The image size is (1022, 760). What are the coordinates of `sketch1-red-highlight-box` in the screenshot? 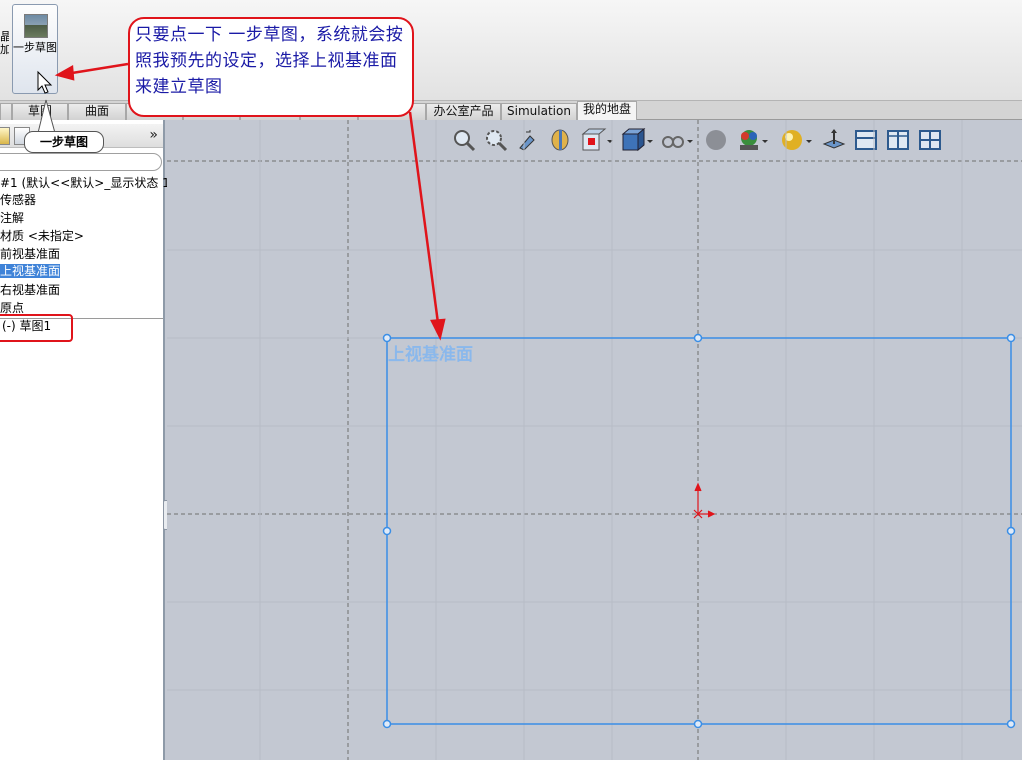 It's located at (36, 328).